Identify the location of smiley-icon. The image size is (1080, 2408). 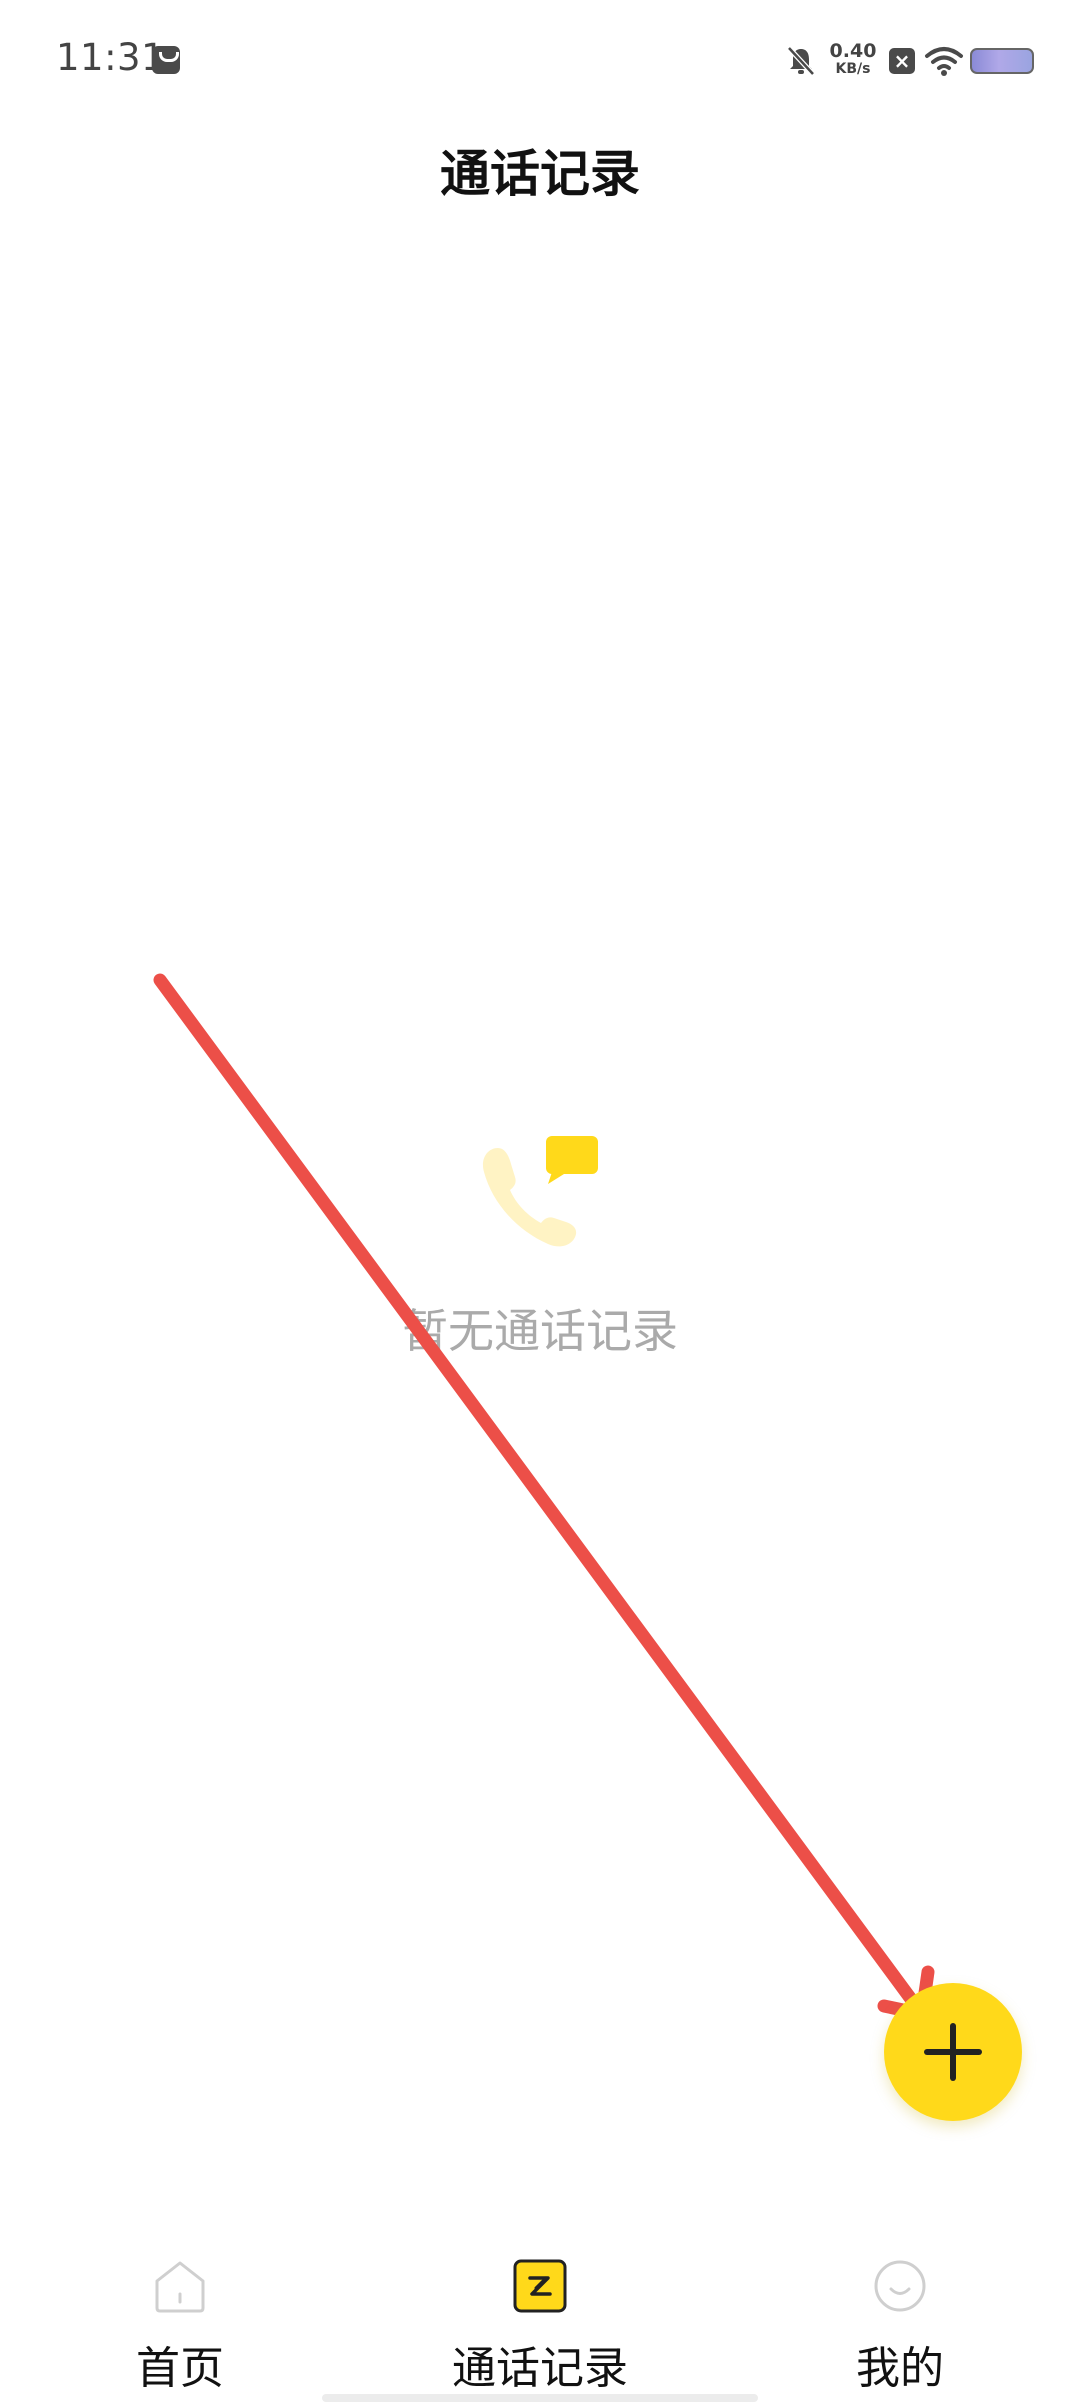
(900, 2286).